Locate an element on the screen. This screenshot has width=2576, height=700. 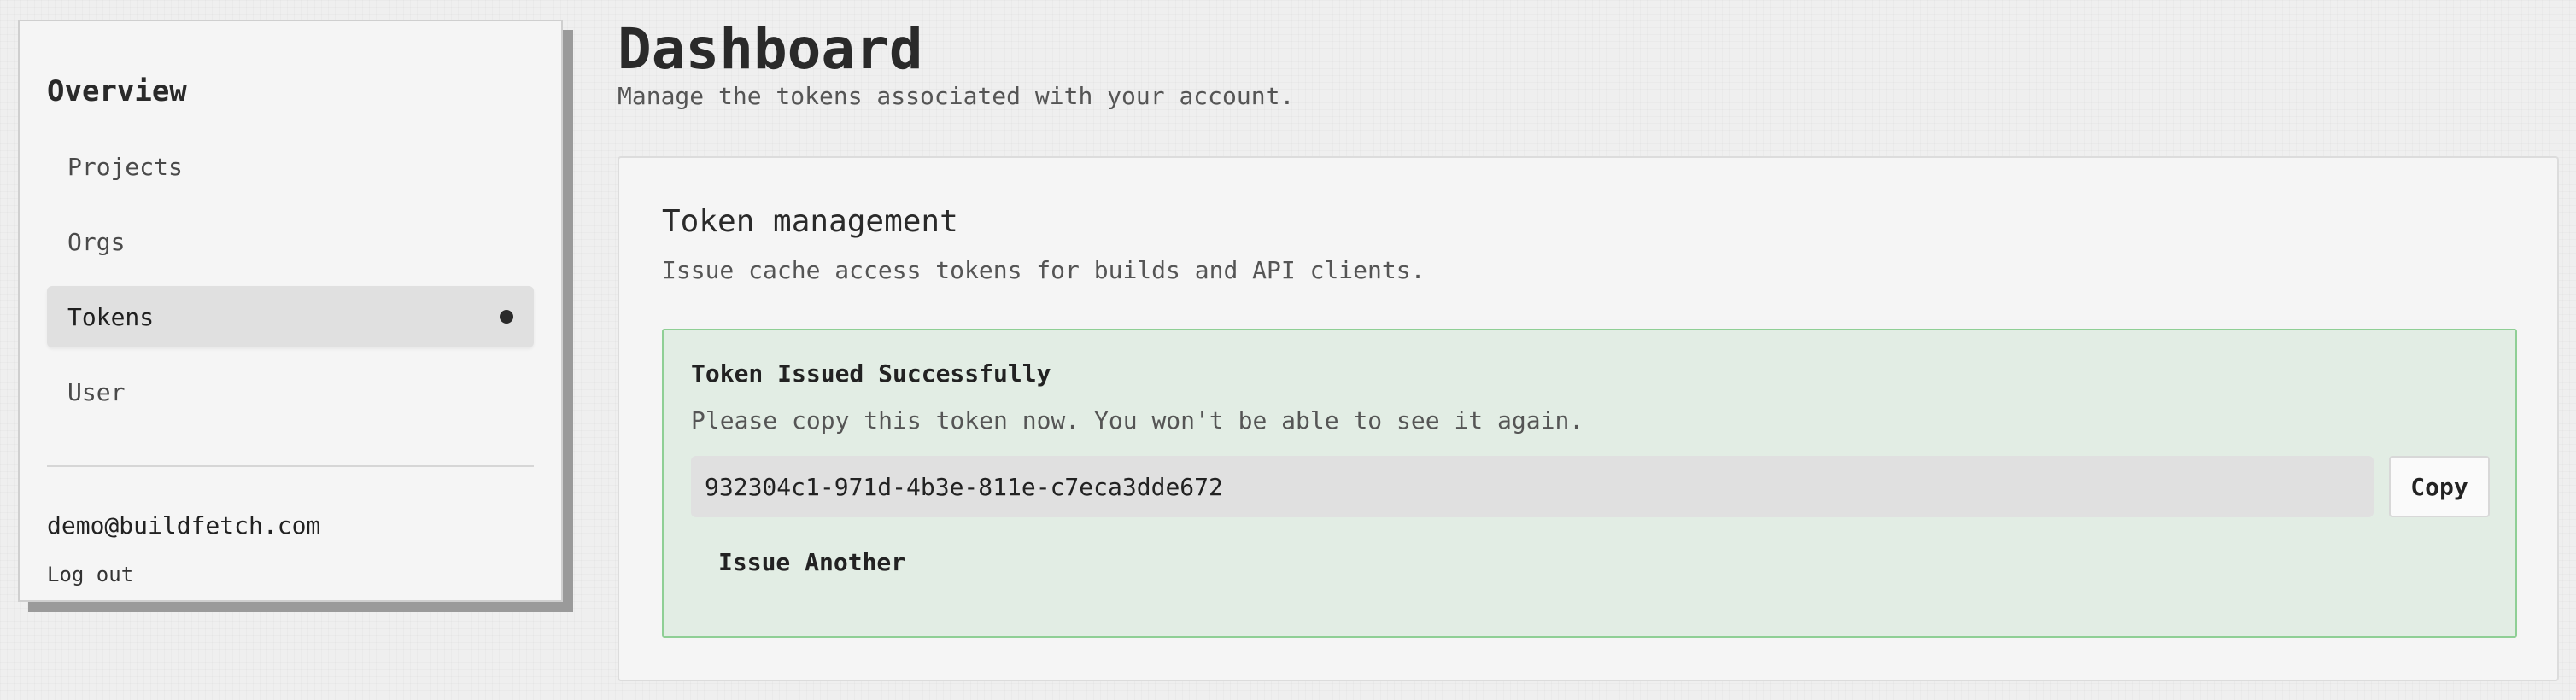
copy-button: Copy is located at coordinates (2439, 486).